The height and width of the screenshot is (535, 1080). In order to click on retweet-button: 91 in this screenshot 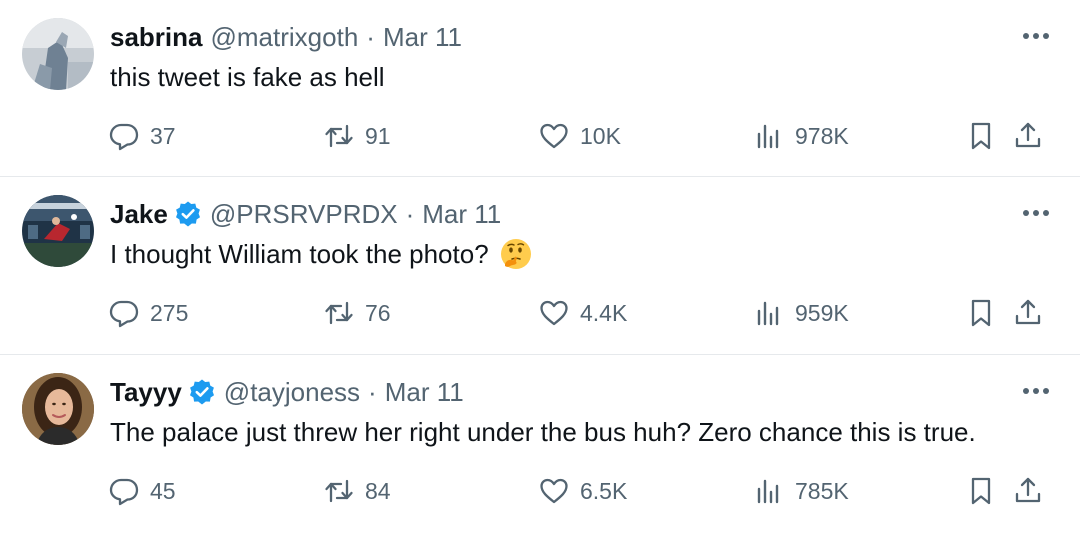, I will do `click(357, 136)`.